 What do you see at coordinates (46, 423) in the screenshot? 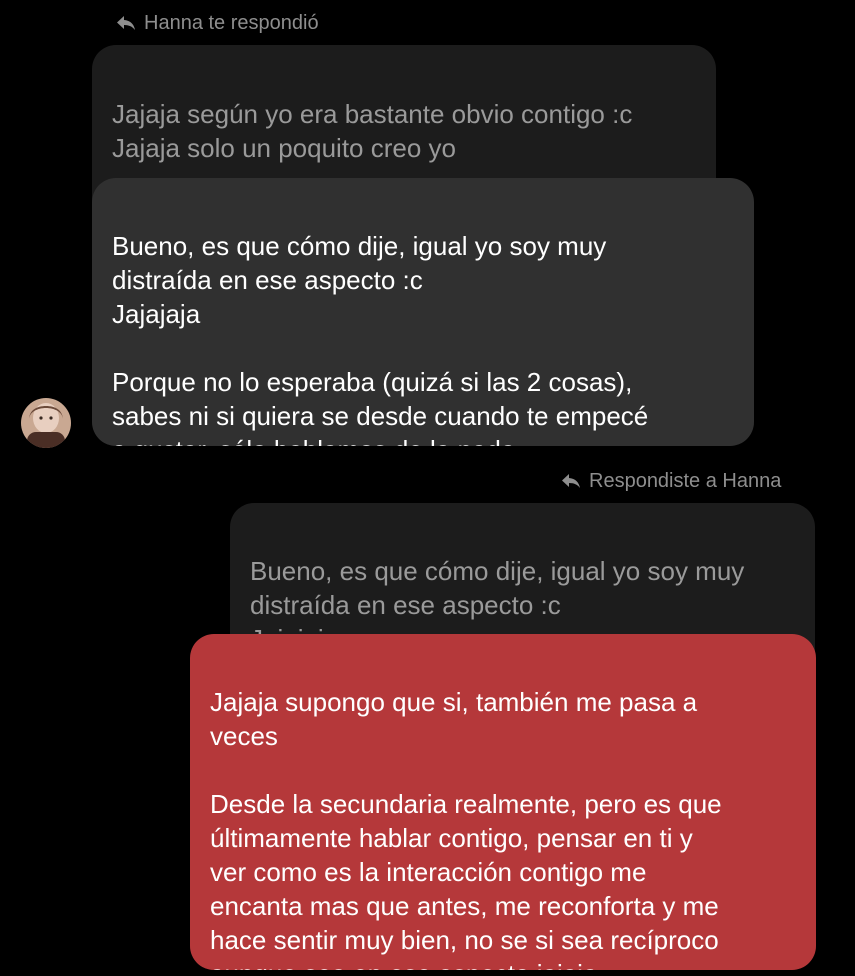
I see `contact-avatar` at bounding box center [46, 423].